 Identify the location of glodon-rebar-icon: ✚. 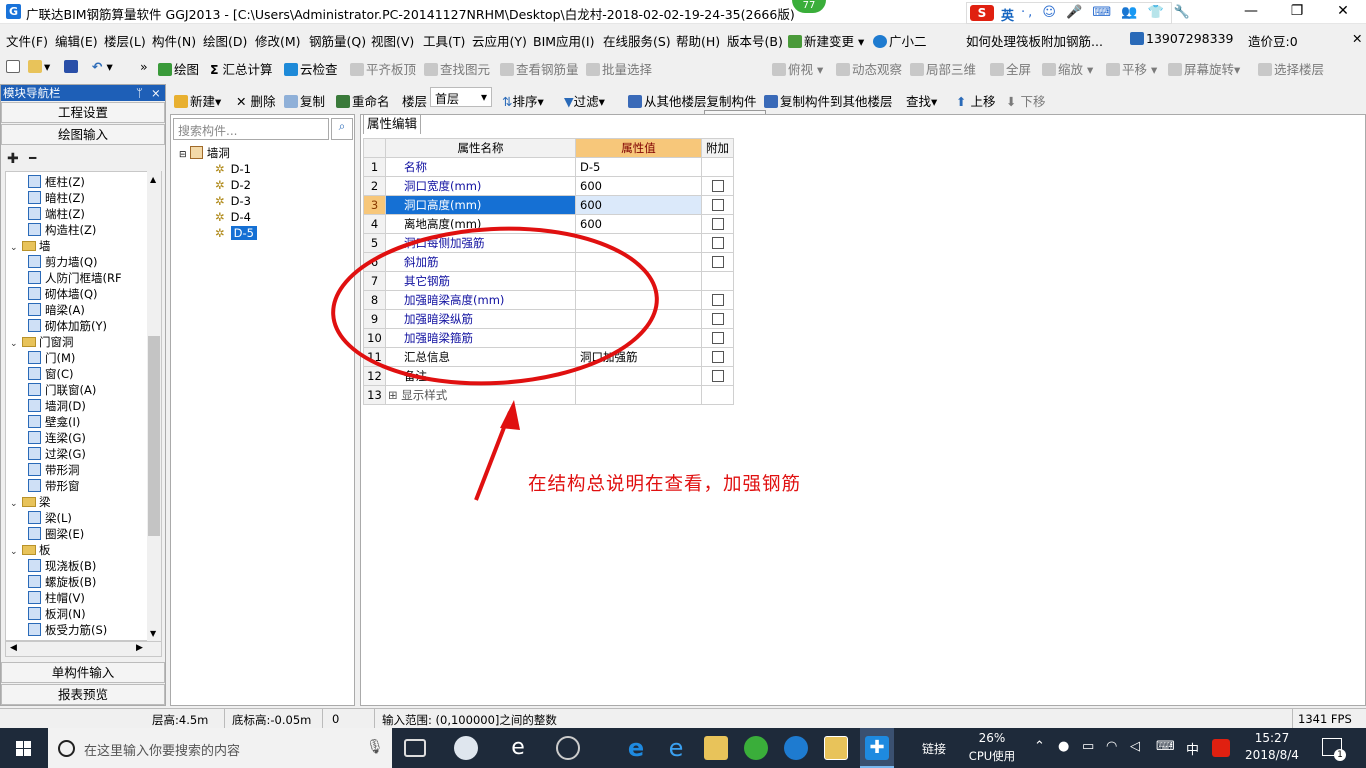
(877, 748).